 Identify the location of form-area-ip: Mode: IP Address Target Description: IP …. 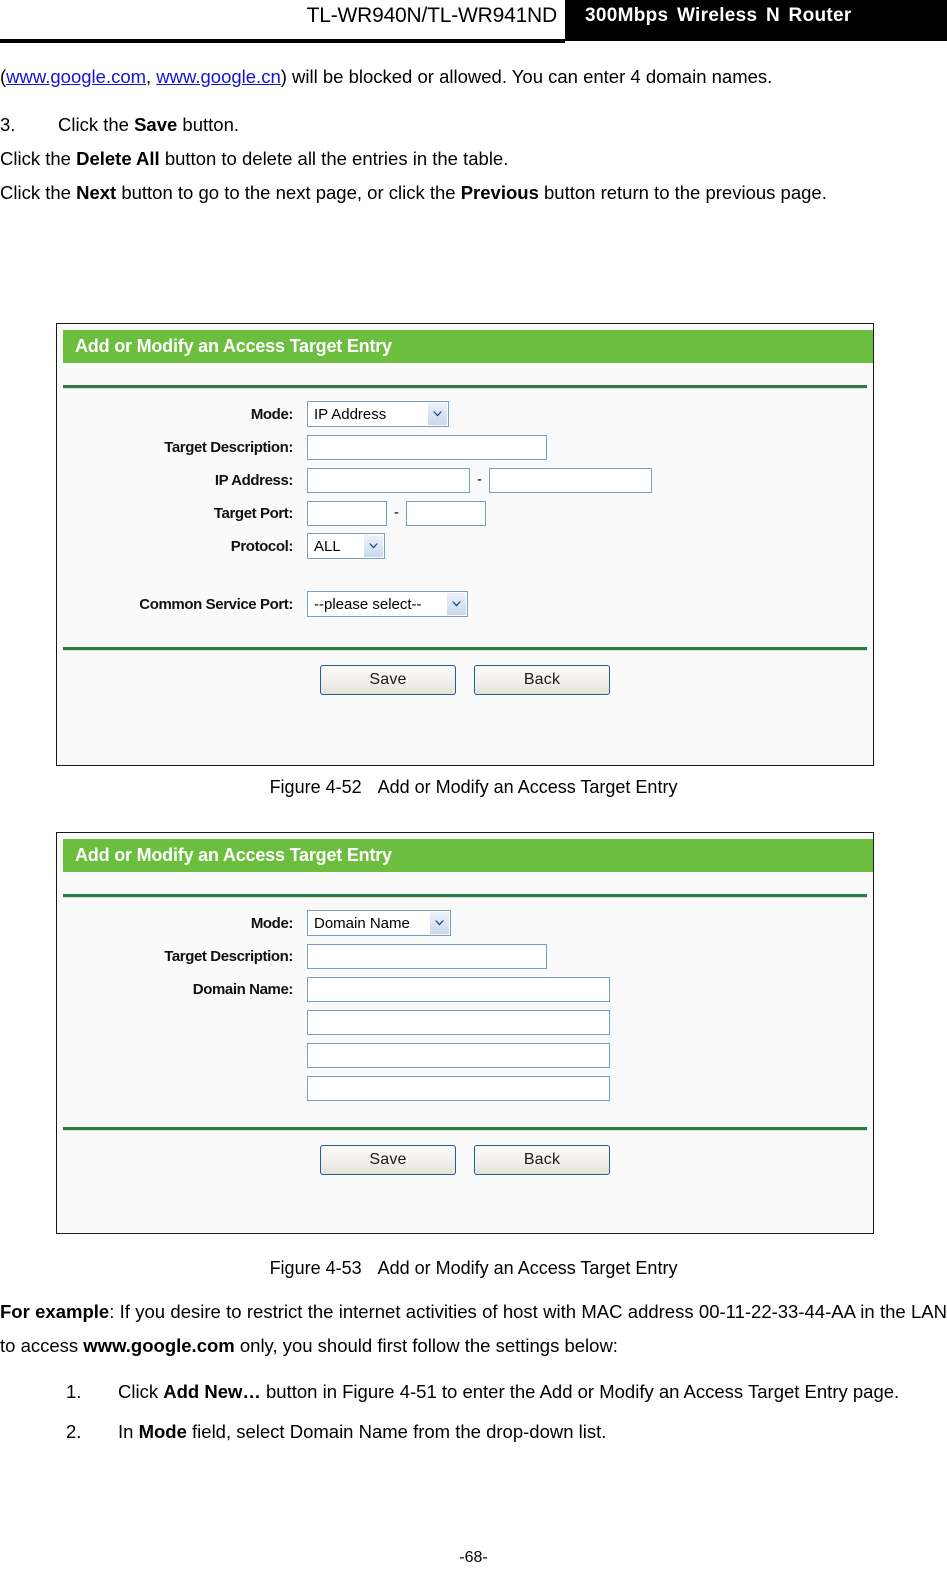
(465, 503).